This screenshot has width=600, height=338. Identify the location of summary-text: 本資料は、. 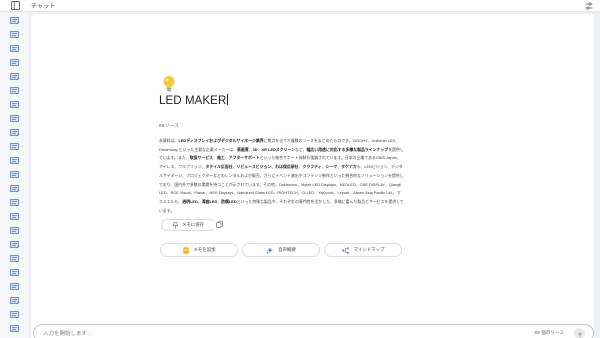
(169, 140).